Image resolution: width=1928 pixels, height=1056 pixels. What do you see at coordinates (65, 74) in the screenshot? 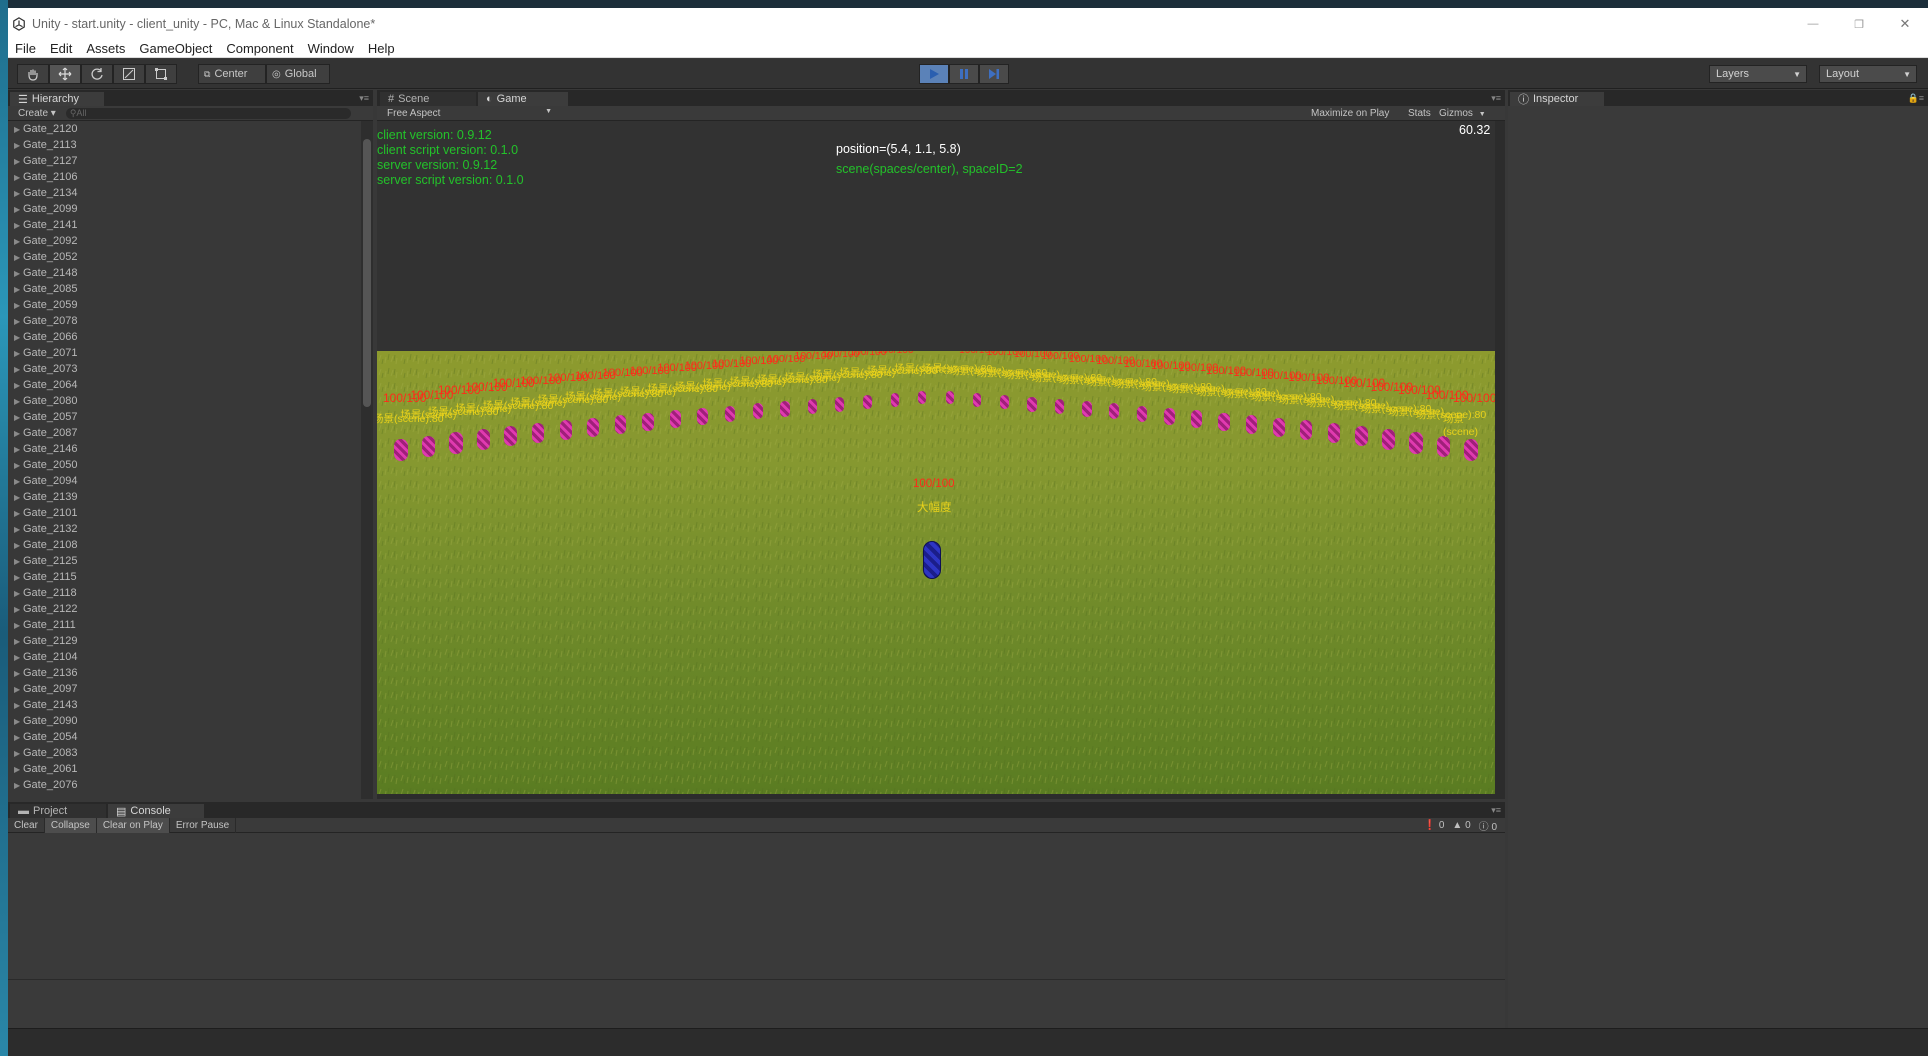
I see `move-tool-button` at bounding box center [65, 74].